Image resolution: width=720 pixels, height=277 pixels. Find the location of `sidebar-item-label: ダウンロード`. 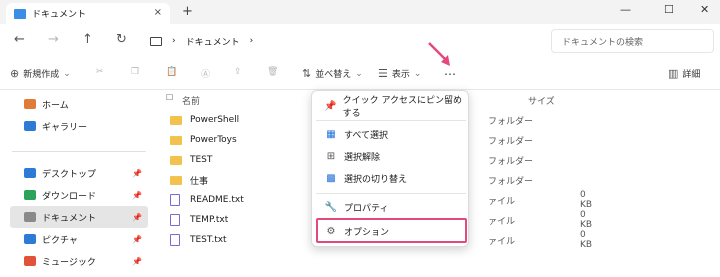

sidebar-item-label: ダウンロード is located at coordinates (69, 196).